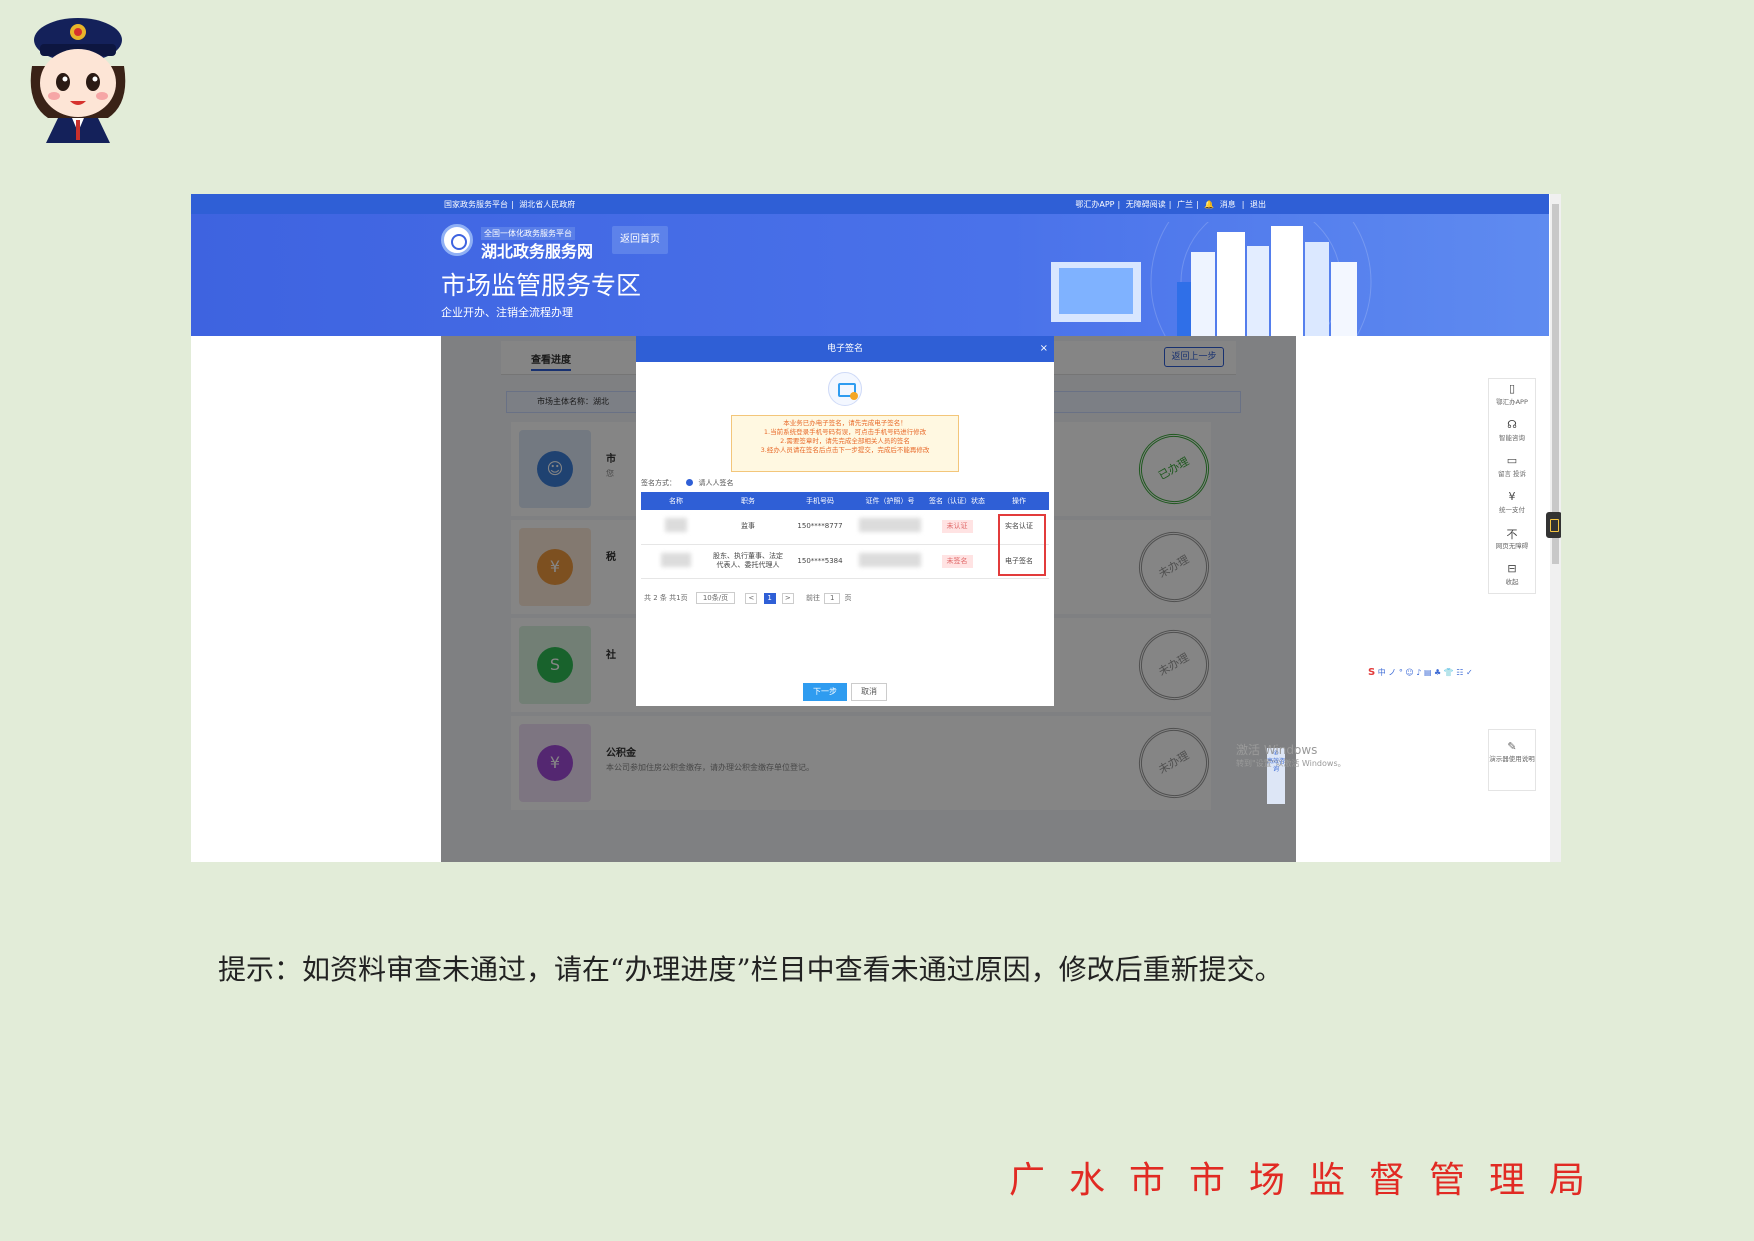 This screenshot has height=1241, width=1754. What do you see at coordinates (1221, 204) in the screenshot?
I see `messages-link: 🔔 消息` at bounding box center [1221, 204].